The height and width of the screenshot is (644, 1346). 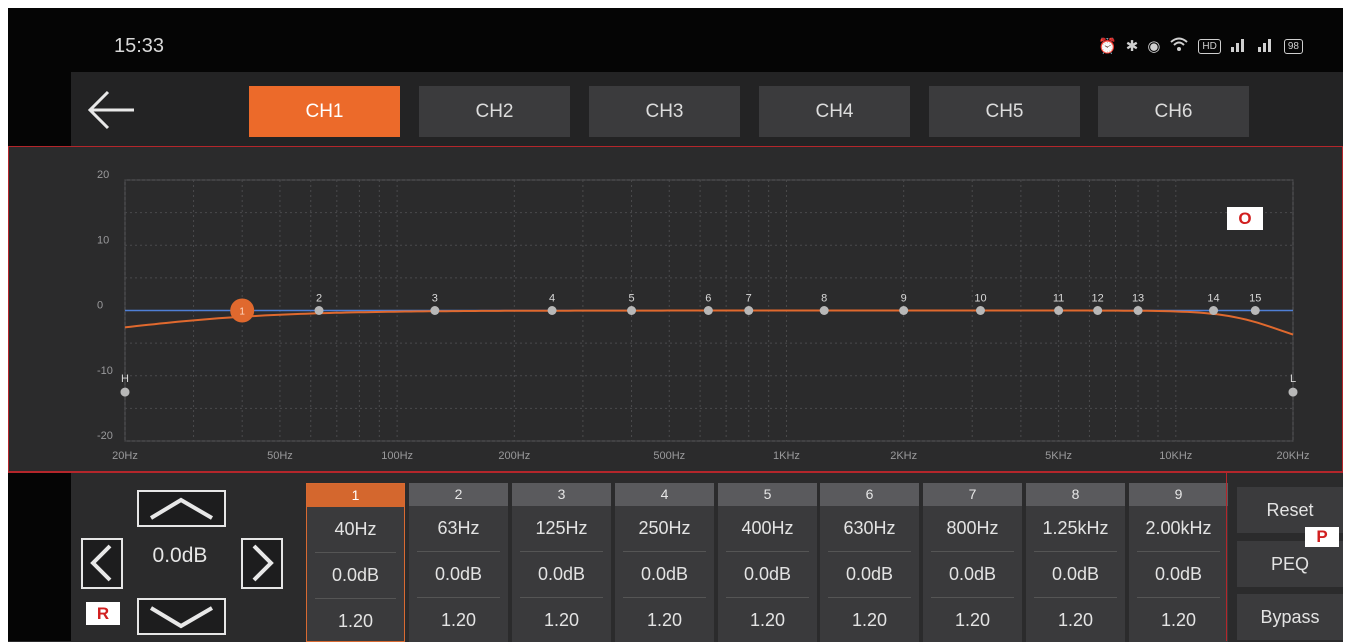 I want to click on band-frequency: 125Hz, so click(x=561, y=529).